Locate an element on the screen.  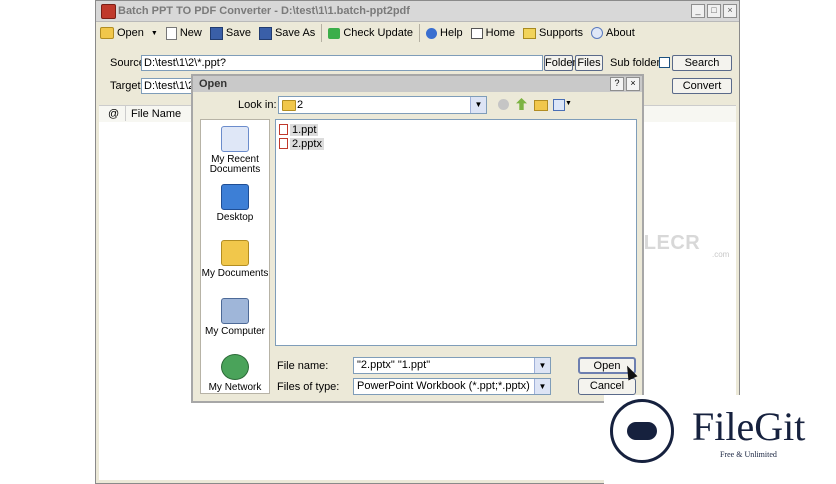
place-my-network: My Network is located at coordinates (235, 373).